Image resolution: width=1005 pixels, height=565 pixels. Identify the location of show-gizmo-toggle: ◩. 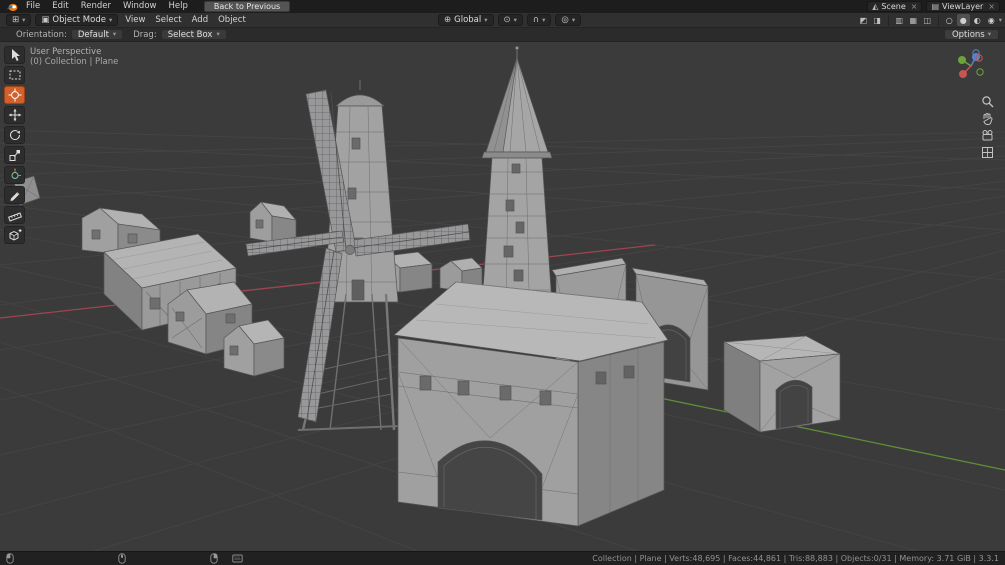
(863, 20).